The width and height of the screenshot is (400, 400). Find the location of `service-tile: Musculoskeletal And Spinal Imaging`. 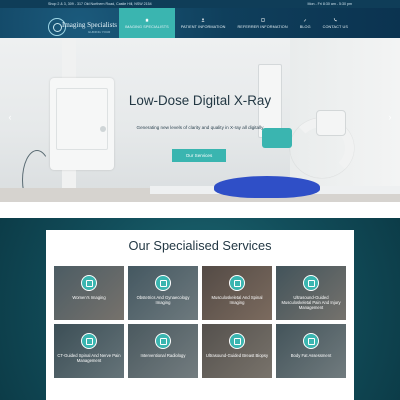

service-tile: Musculoskeletal And Spinal Imaging is located at coordinates (237, 293).